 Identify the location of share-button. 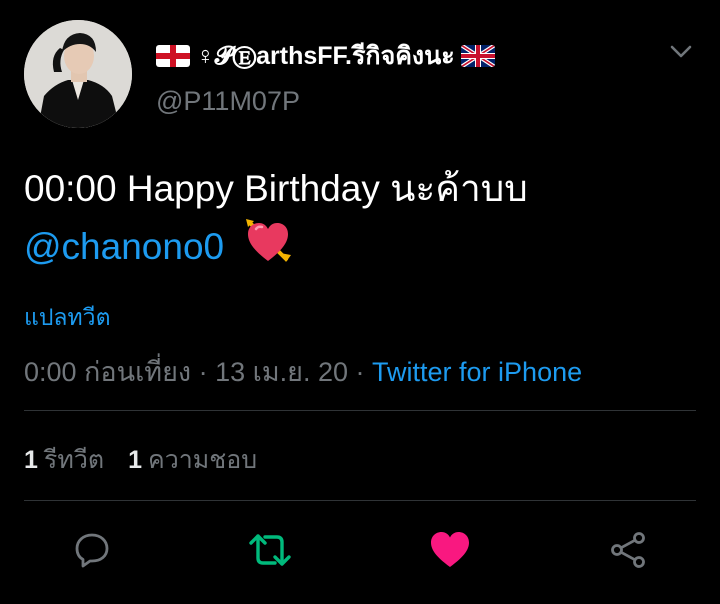
(628, 550).